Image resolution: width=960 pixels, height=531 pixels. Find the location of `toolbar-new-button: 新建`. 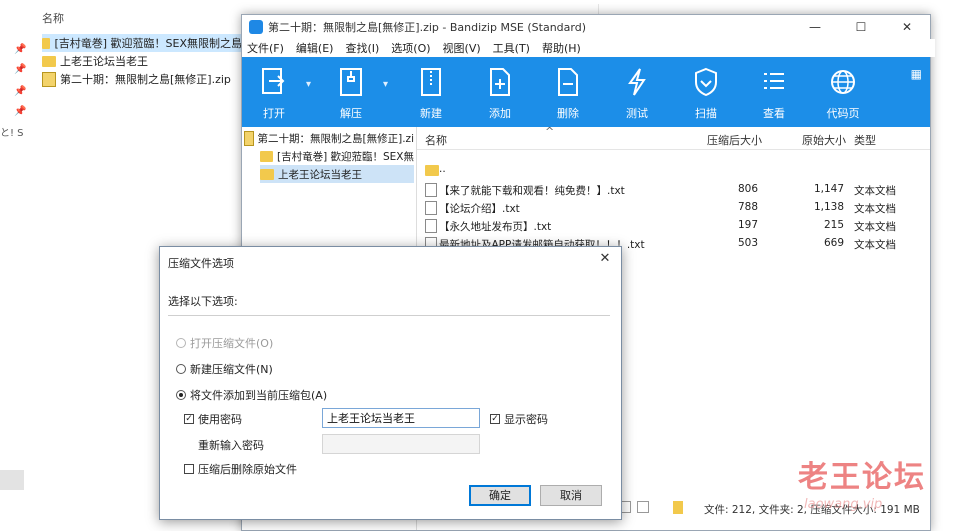

toolbar-new-button: 新建 is located at coordinates (431, 92).